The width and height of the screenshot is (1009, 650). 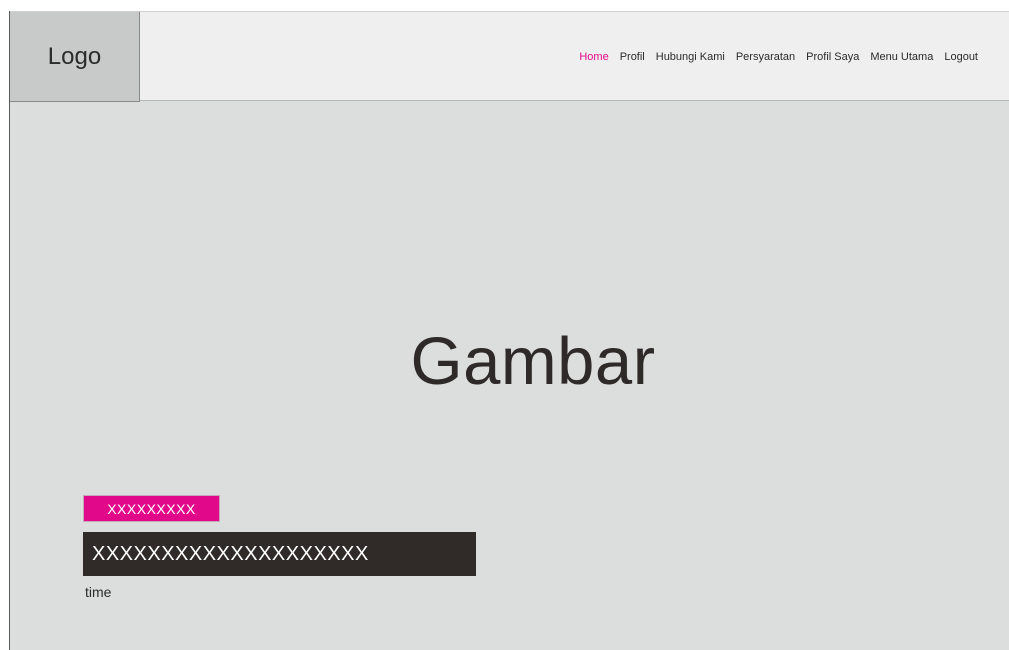 What do you see at coordinates (832, 57) in the screenshot?
I see `nav-item-profil-saya: Profil Saya` at bounding box center [832, 57].